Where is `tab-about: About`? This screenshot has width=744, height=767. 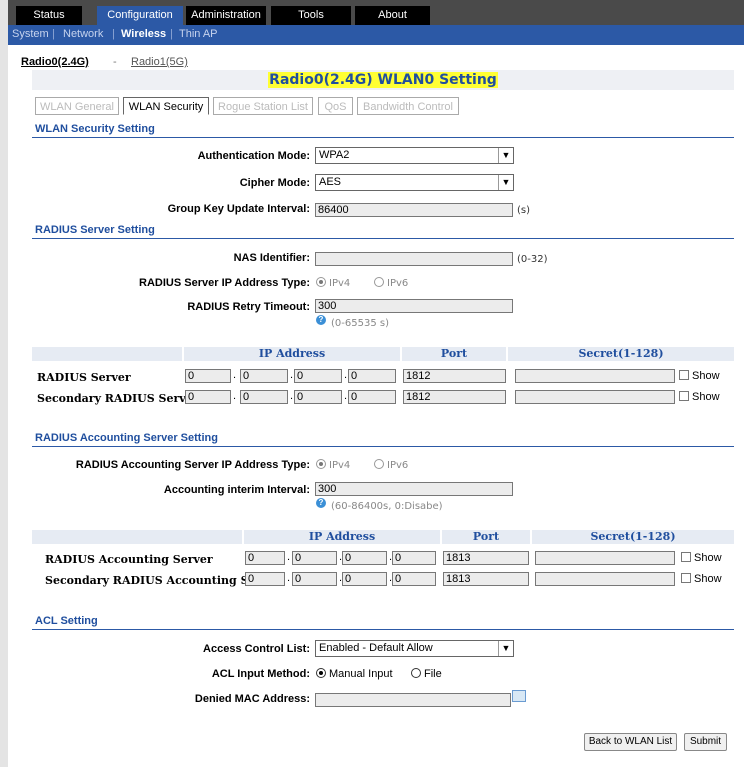
tab-about: About is located at coordinates (392, 15).